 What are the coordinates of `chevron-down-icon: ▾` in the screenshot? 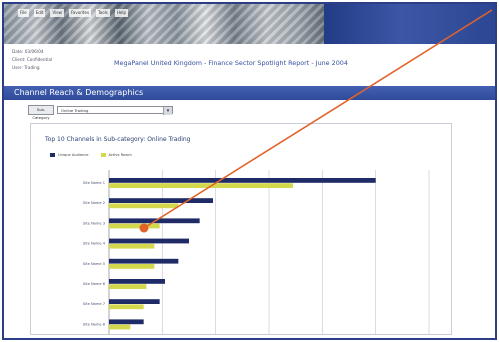 It's located at (167, 111).